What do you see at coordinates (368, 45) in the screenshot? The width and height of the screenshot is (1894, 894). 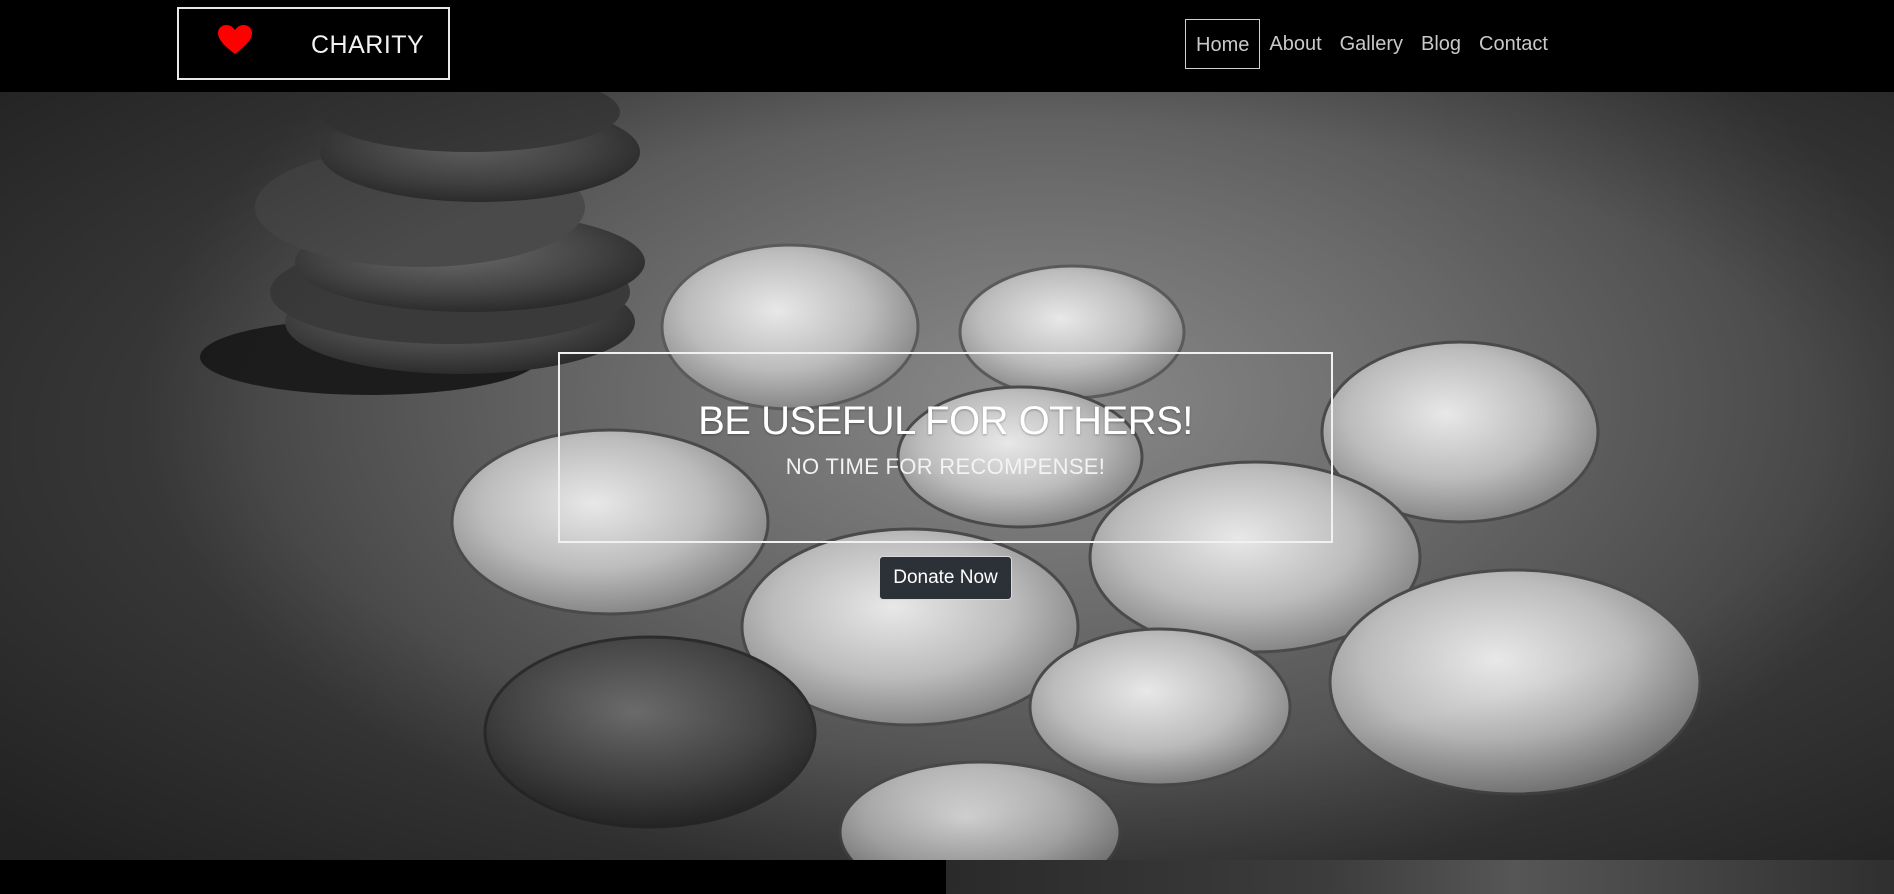 I see `brand-name: CHARITY` at bounding box center [368, 45].